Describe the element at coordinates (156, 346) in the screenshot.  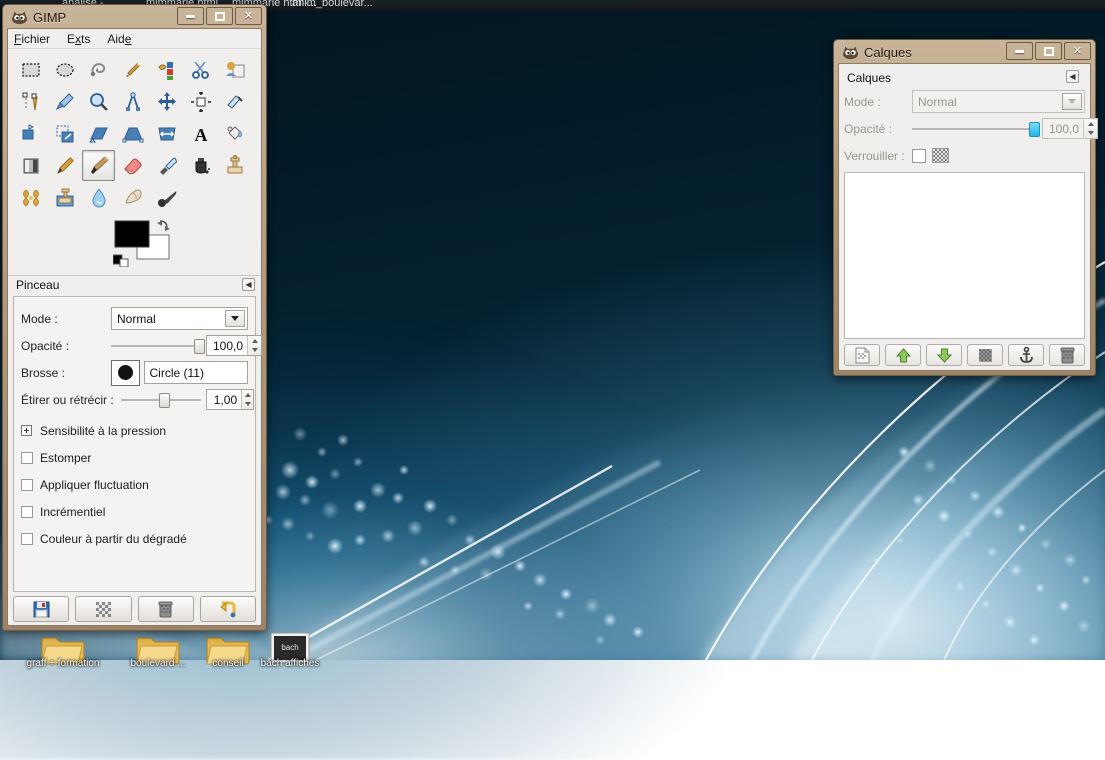
I see `opacity-slider` at that location.